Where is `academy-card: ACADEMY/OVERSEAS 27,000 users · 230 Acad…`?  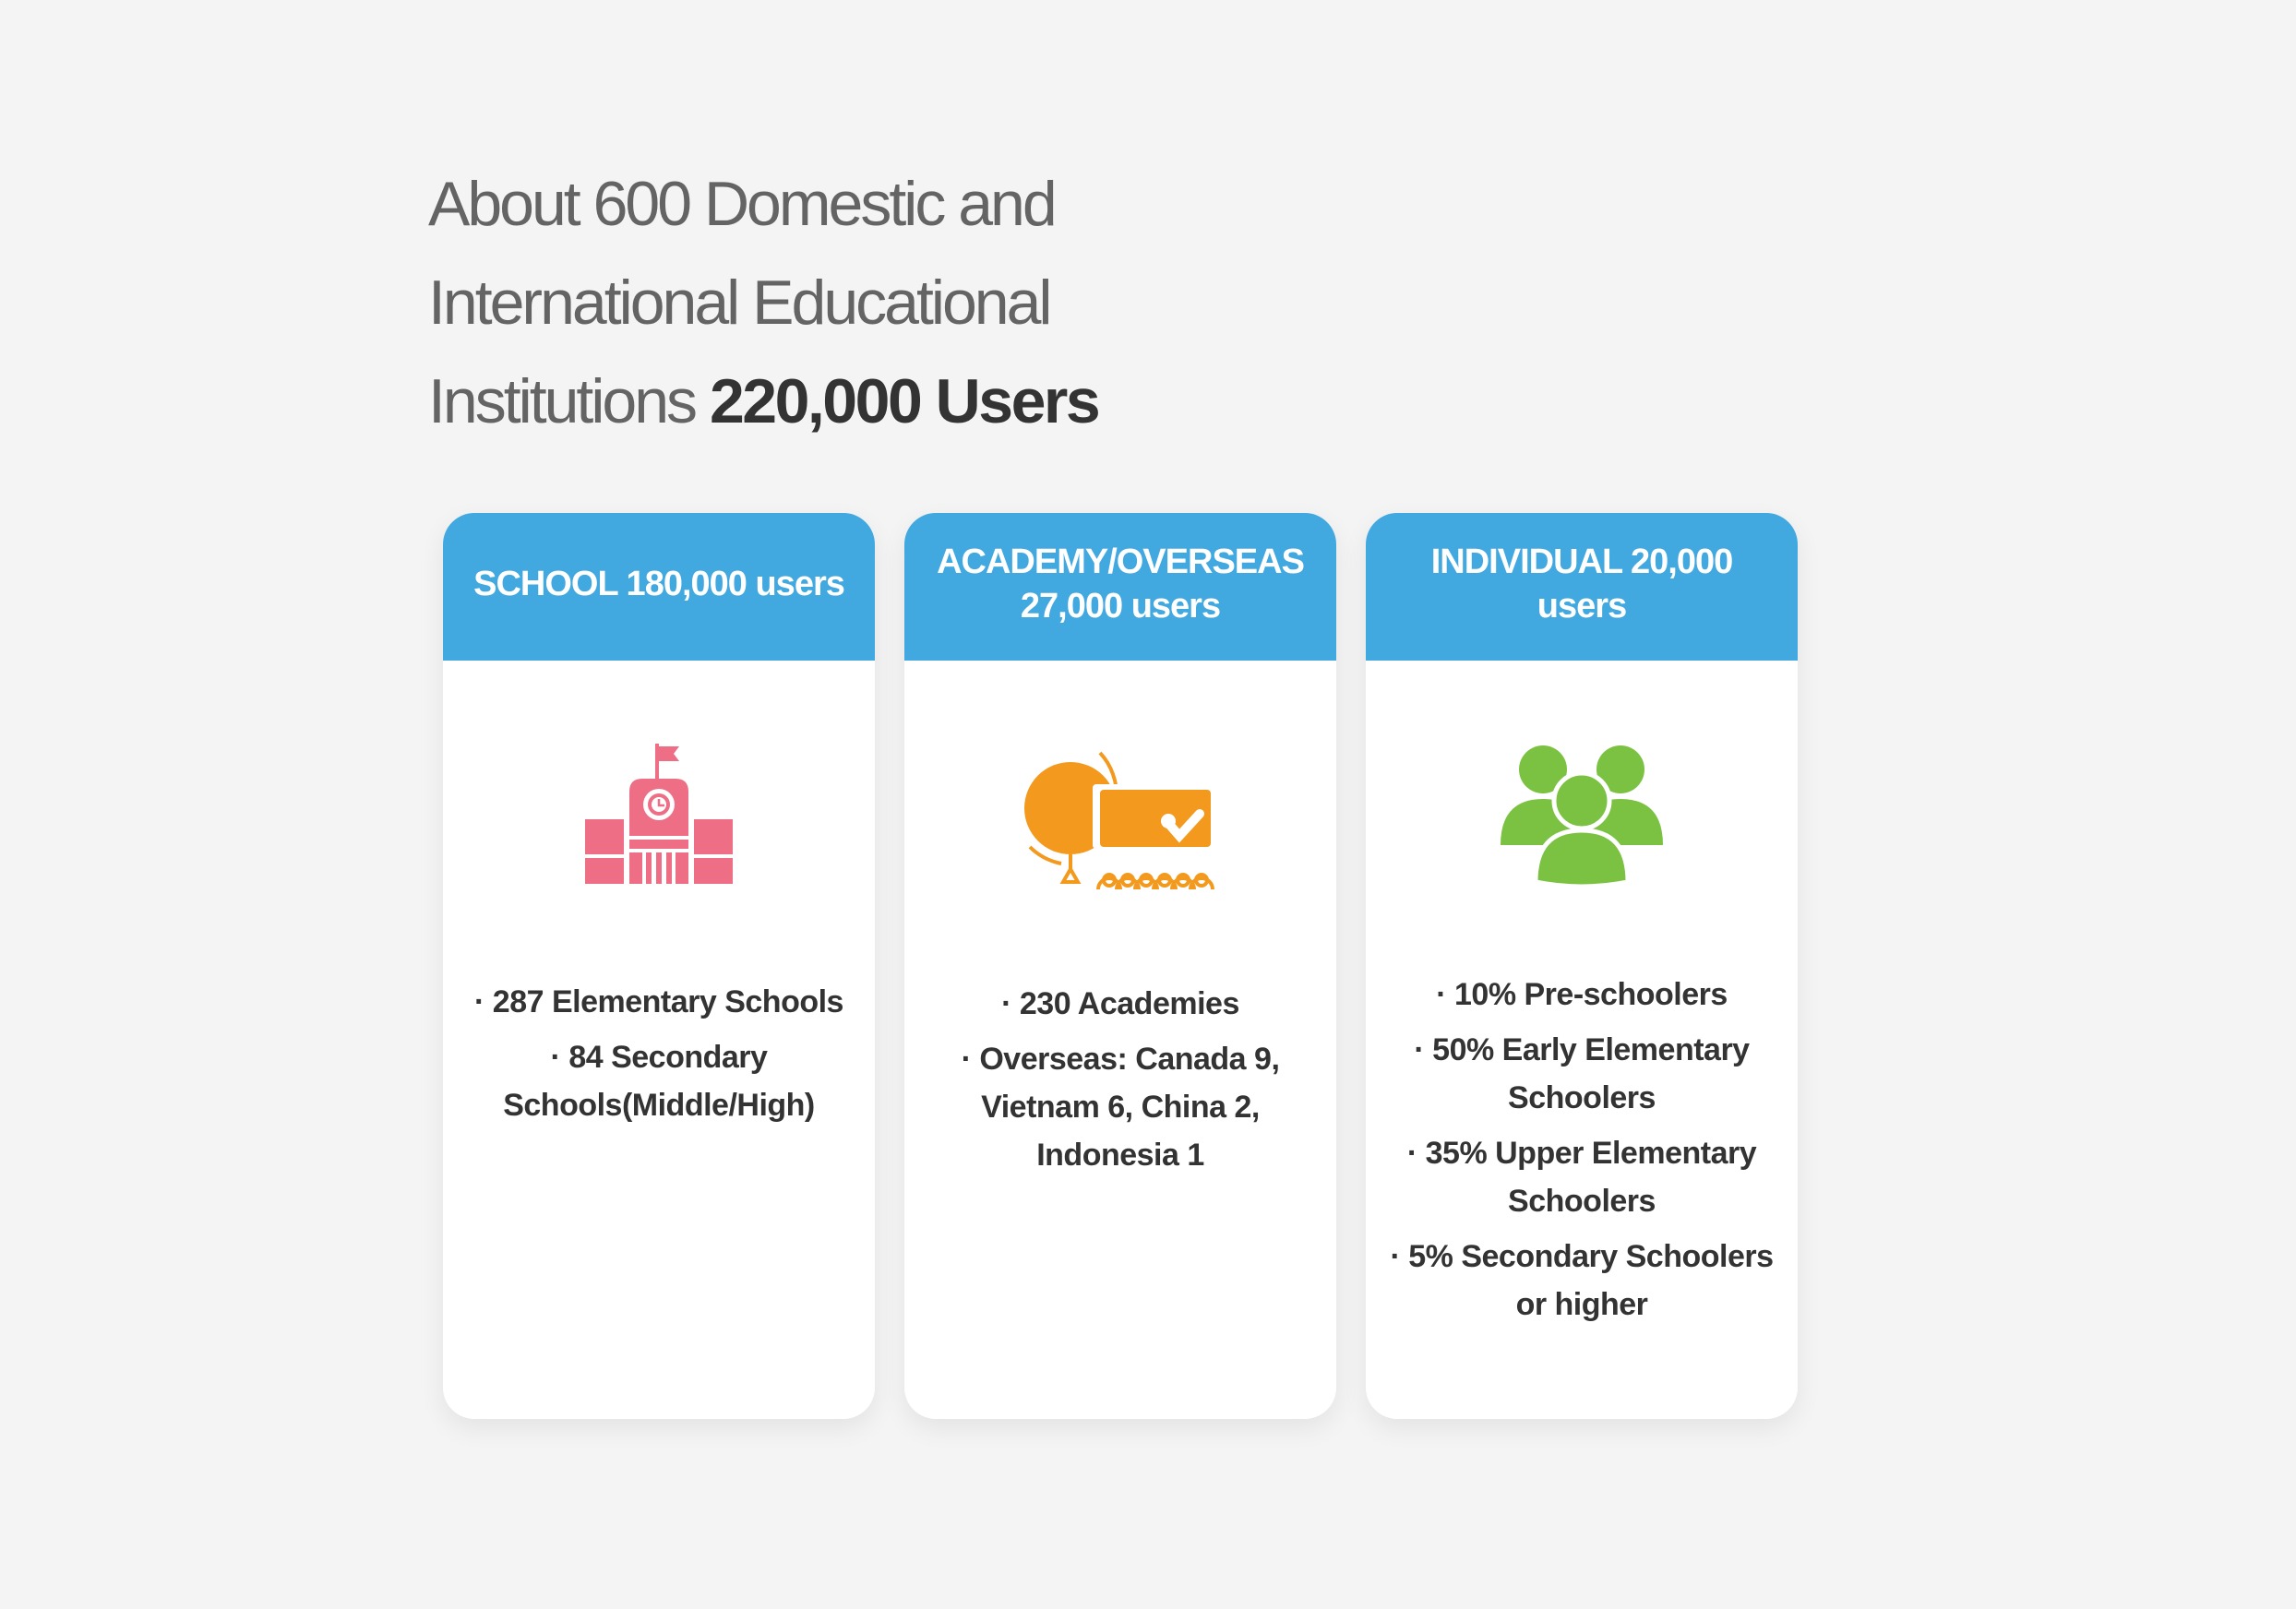
academy-card: ACADEMY/OVERSEAS 27,000 users · 230 Acad… is located at coordinates (1120, 966).